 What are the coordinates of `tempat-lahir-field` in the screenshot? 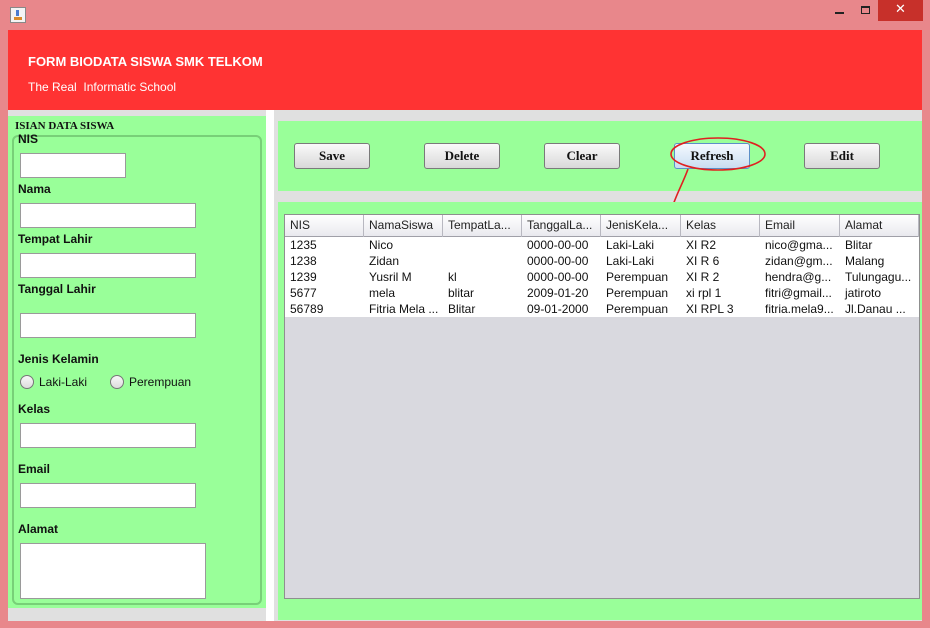 It's located at (108, 265).